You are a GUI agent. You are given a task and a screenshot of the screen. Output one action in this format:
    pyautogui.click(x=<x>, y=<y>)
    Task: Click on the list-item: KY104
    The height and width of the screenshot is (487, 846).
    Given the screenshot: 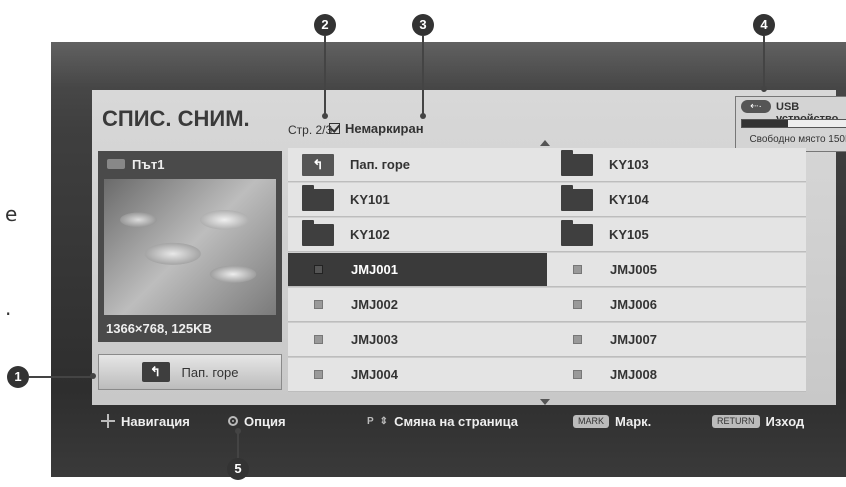 What is the action you would take?
    pyautogui.click(x=676, y=200)
    